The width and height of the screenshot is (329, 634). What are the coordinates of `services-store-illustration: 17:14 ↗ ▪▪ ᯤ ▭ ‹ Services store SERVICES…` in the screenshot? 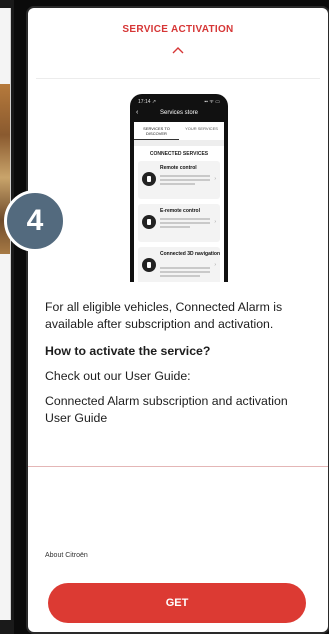 It's located at (179, 188).